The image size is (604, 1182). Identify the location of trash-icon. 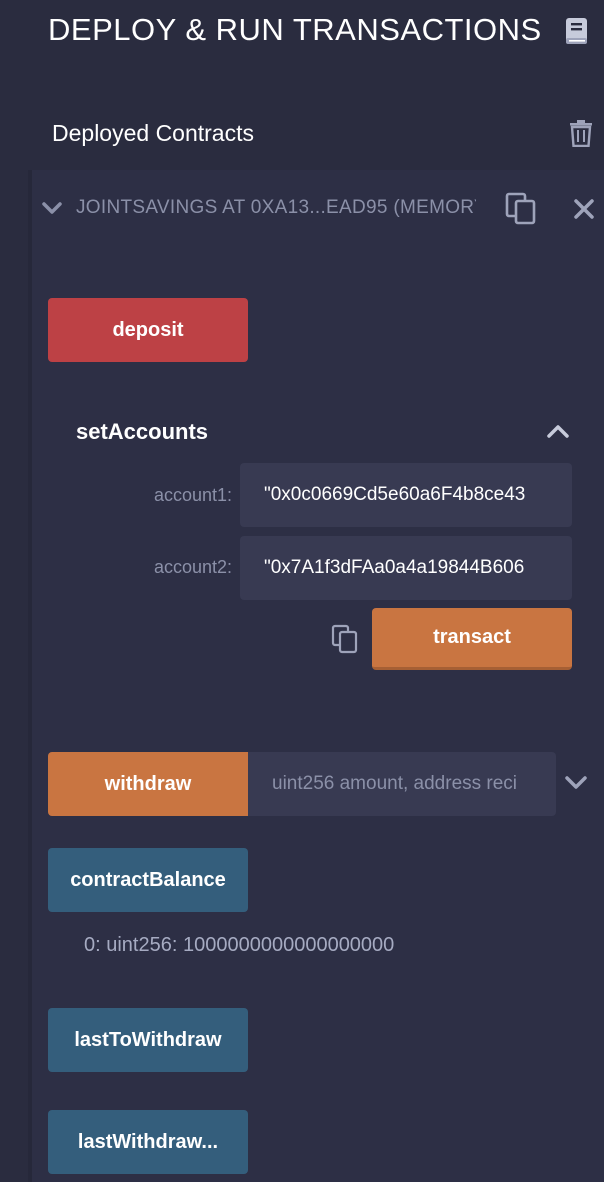
(581, 133).